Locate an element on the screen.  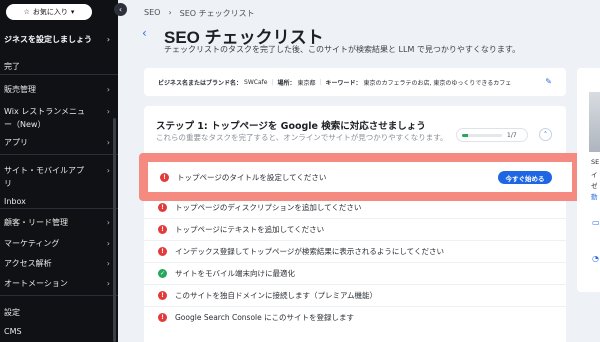
sidebar-item-label: アクセス解析 is located at coordinates (28, 263).